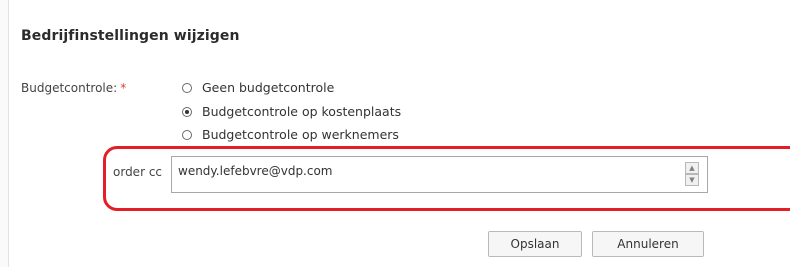 Image resolution: width=790 pixels, height=267 pixels. Describe the element at coordinates (648, 244) in the screenshot. I see `cancel-button: Annuleren` at that location.